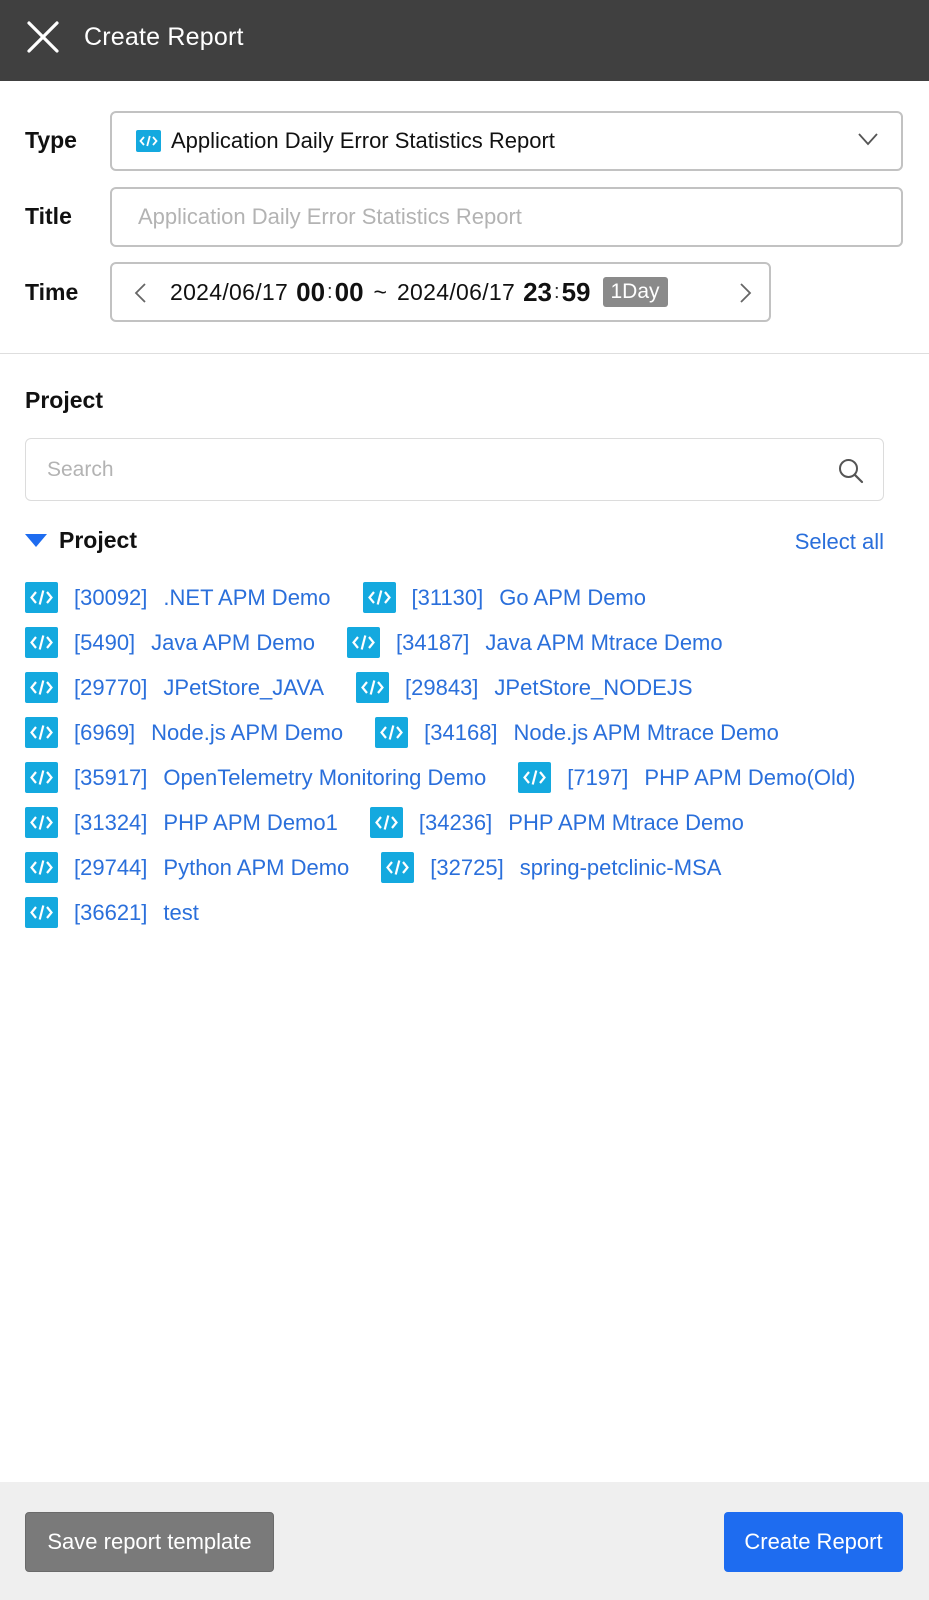  I want to click on project-item: [30092] .NET APM Demo, so click(178, 597).